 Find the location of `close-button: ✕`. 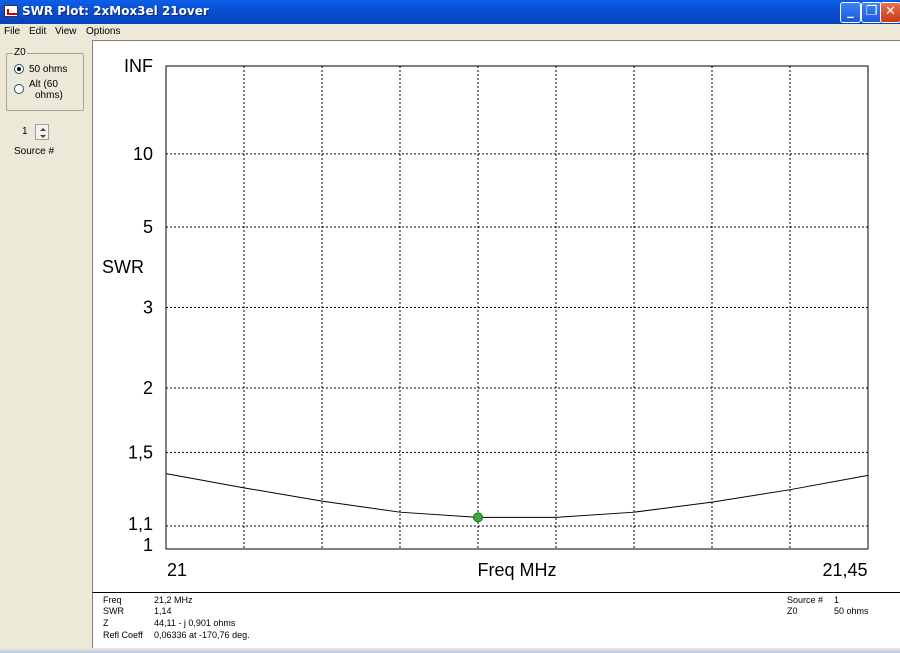

close-button: ✕ is located at coordinates (890, 12).